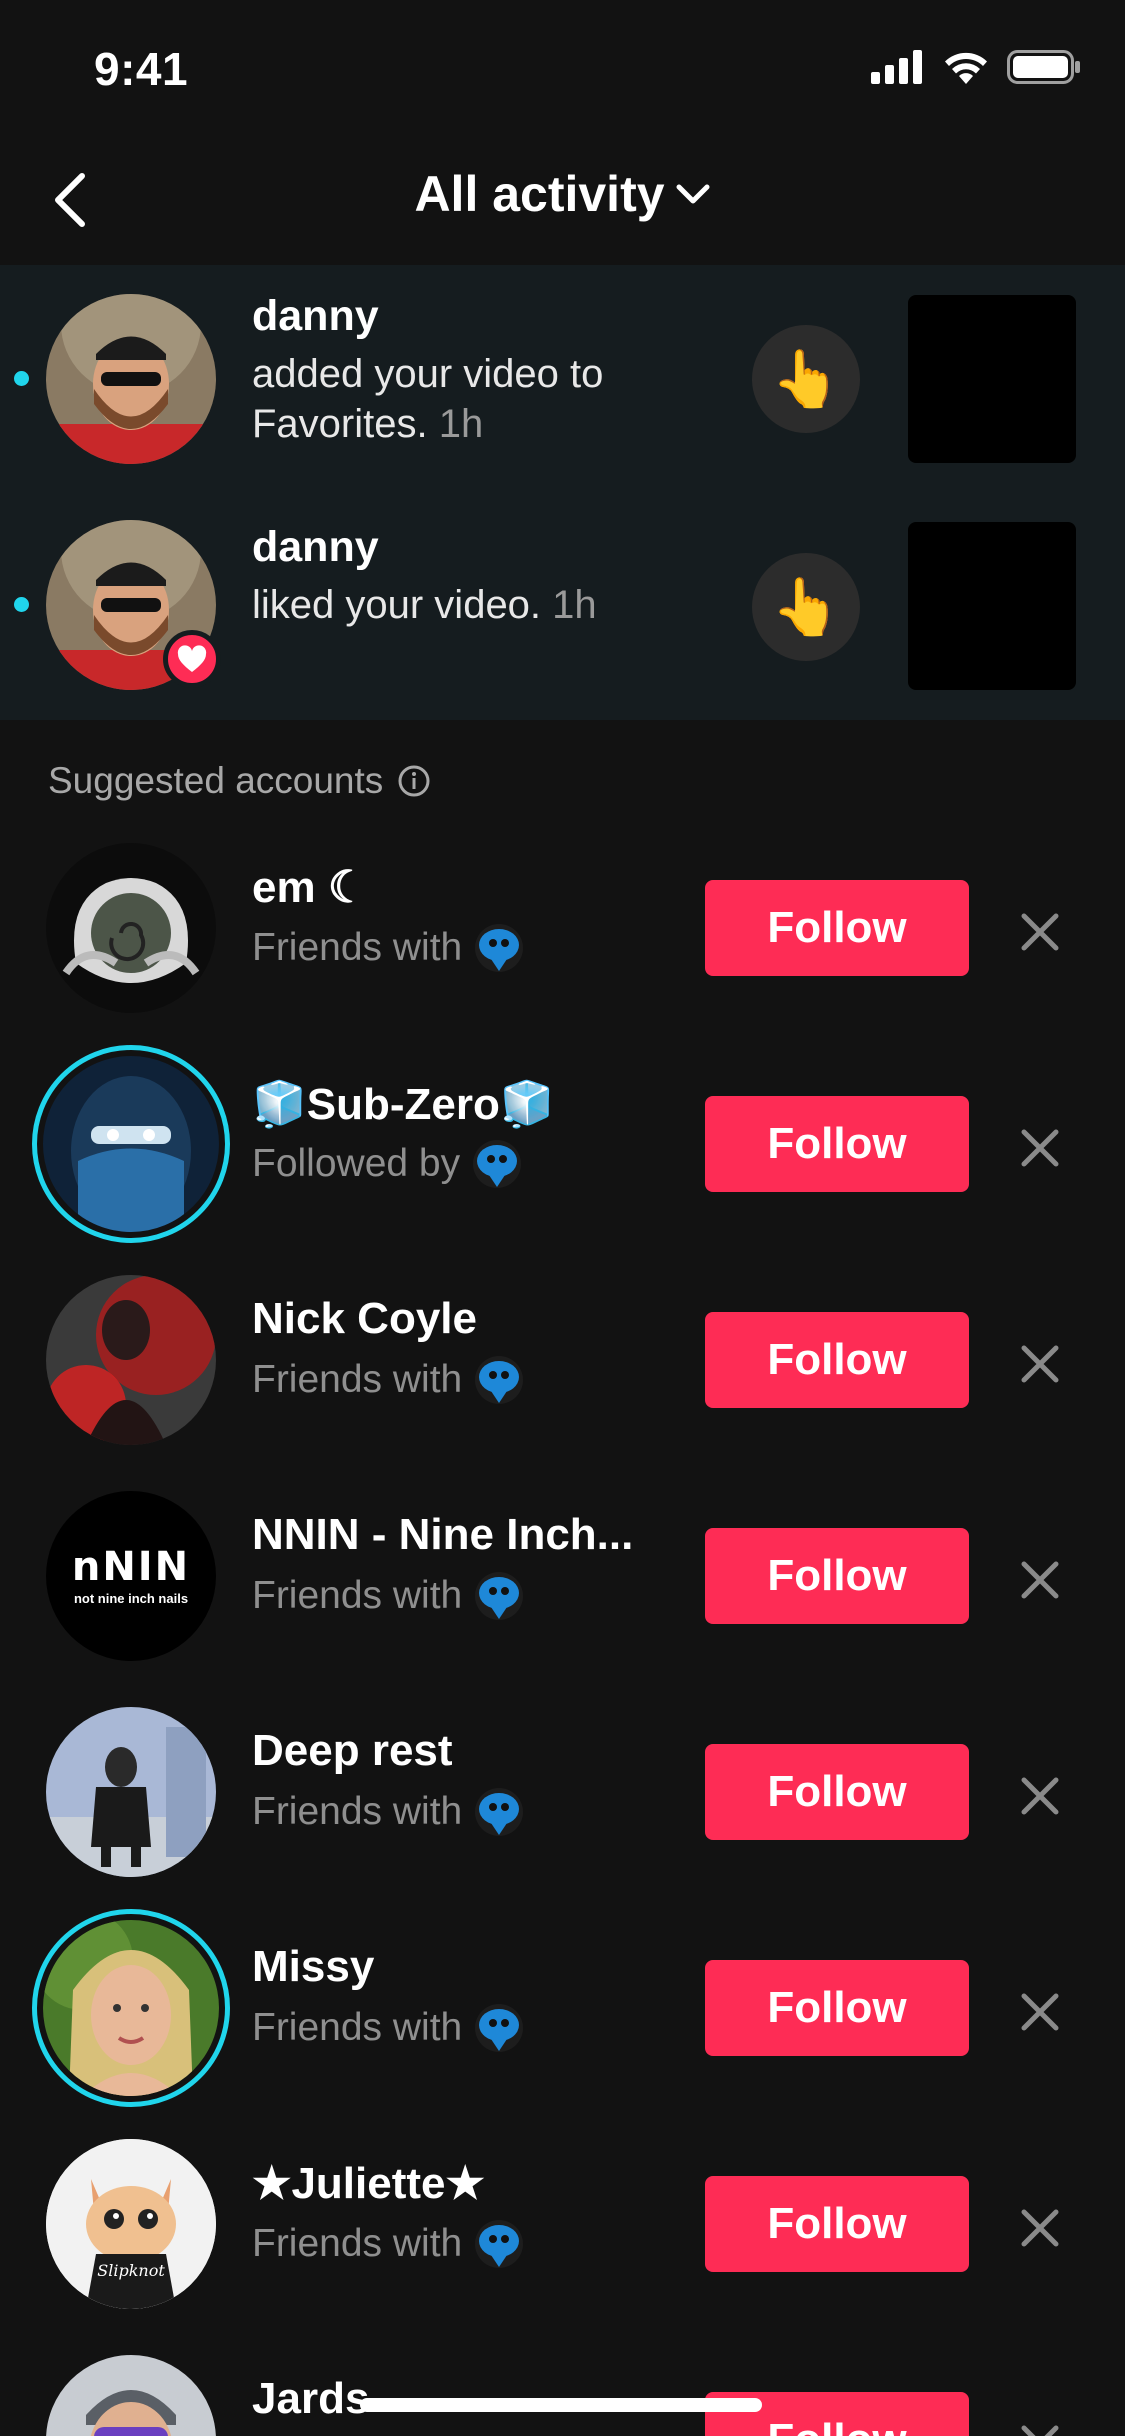 The width and height of the screenshot is (1125, 2436). Describe the element at coordinates (131, 1566) in the screenshot. I see `avatar-logo-text: nNIN` at that location.